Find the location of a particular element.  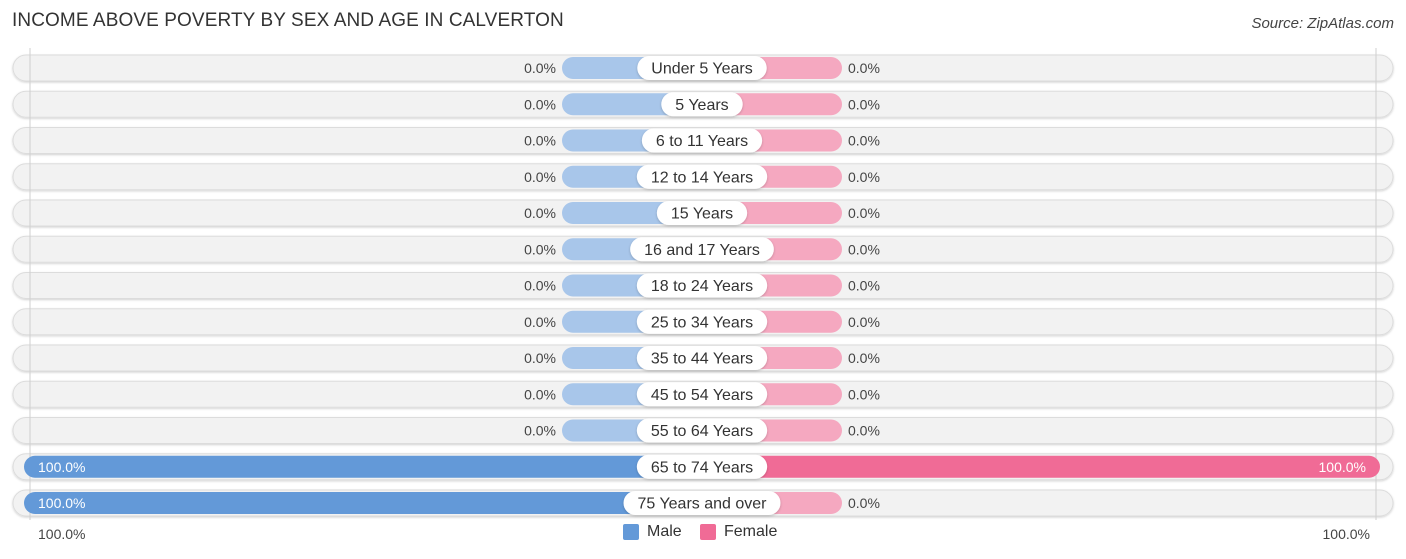

legend: Male Female is located at coordinates (703, 534).